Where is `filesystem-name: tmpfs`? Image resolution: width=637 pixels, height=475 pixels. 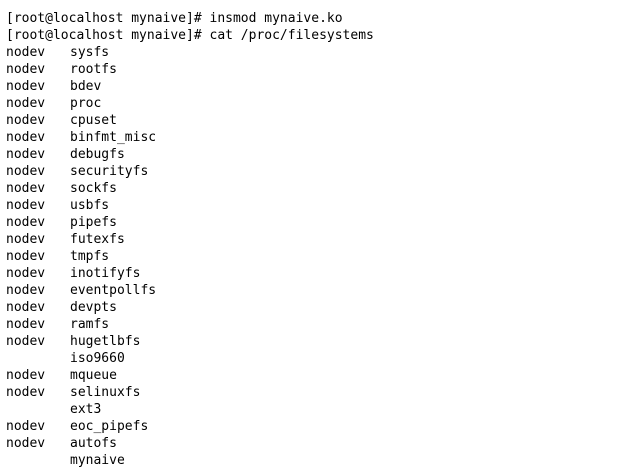 filesystem-name: tmpfs is located at coordinates (90, 256).